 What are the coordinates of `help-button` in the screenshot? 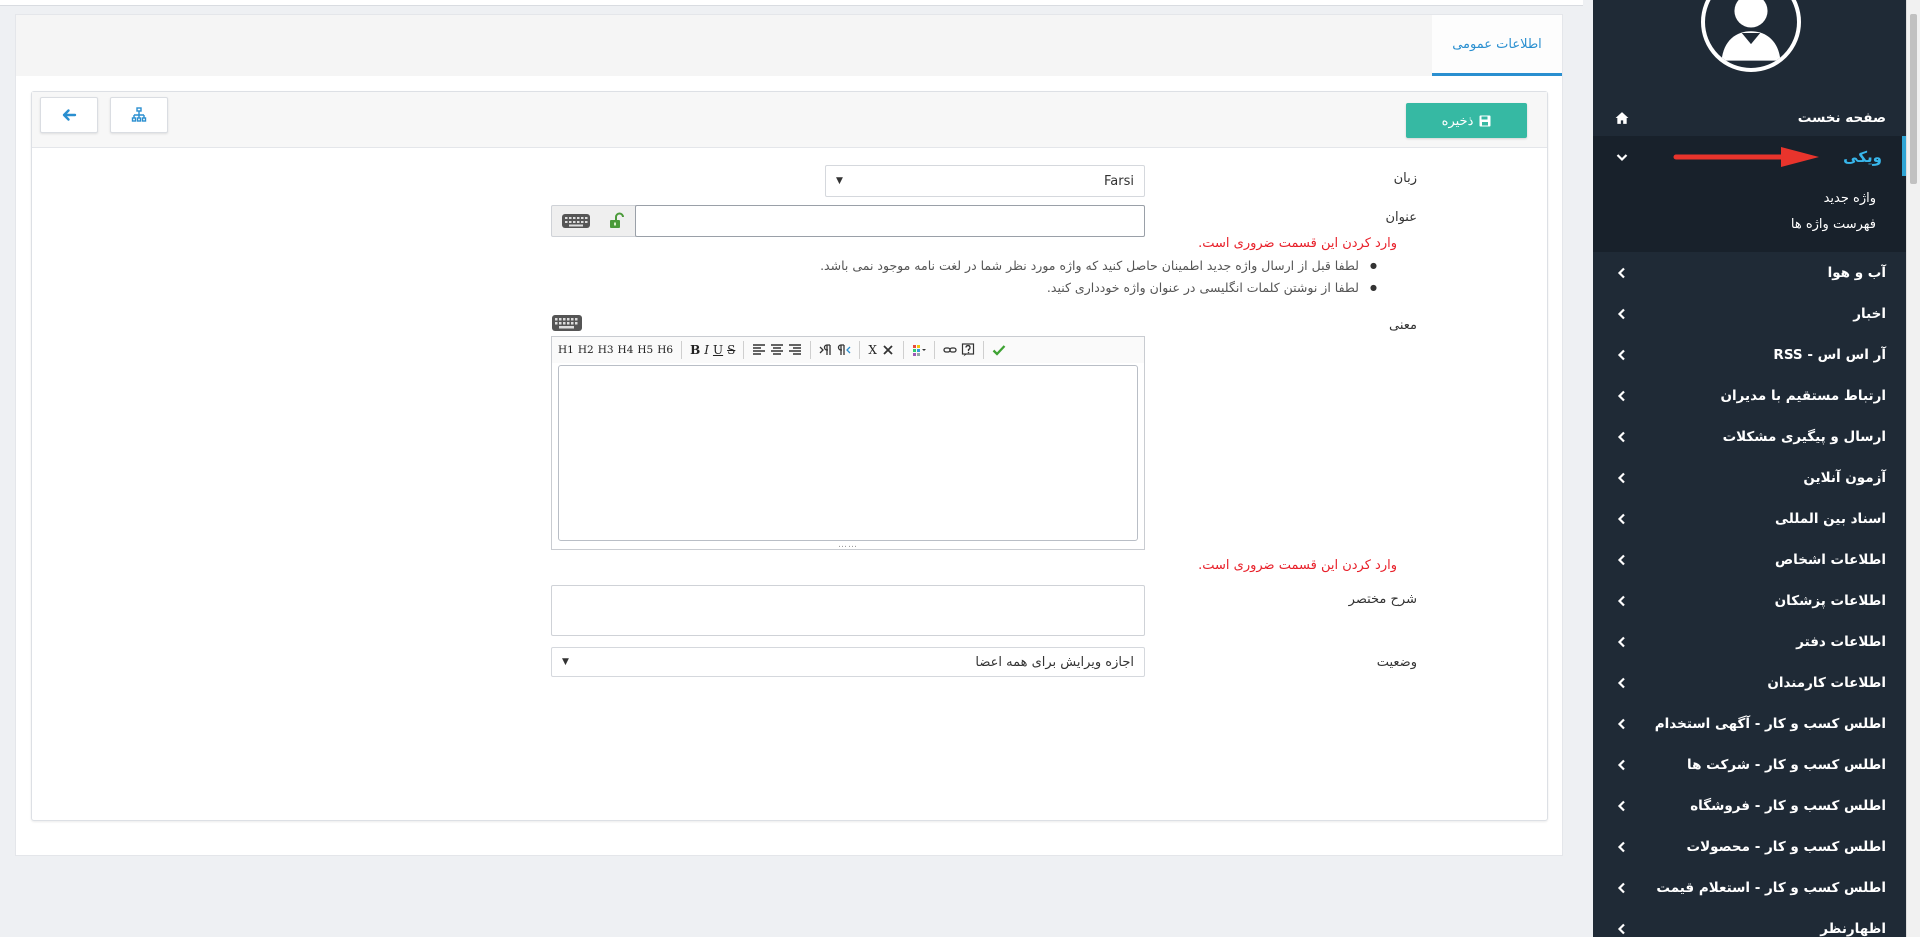 It's located at (968, 350).